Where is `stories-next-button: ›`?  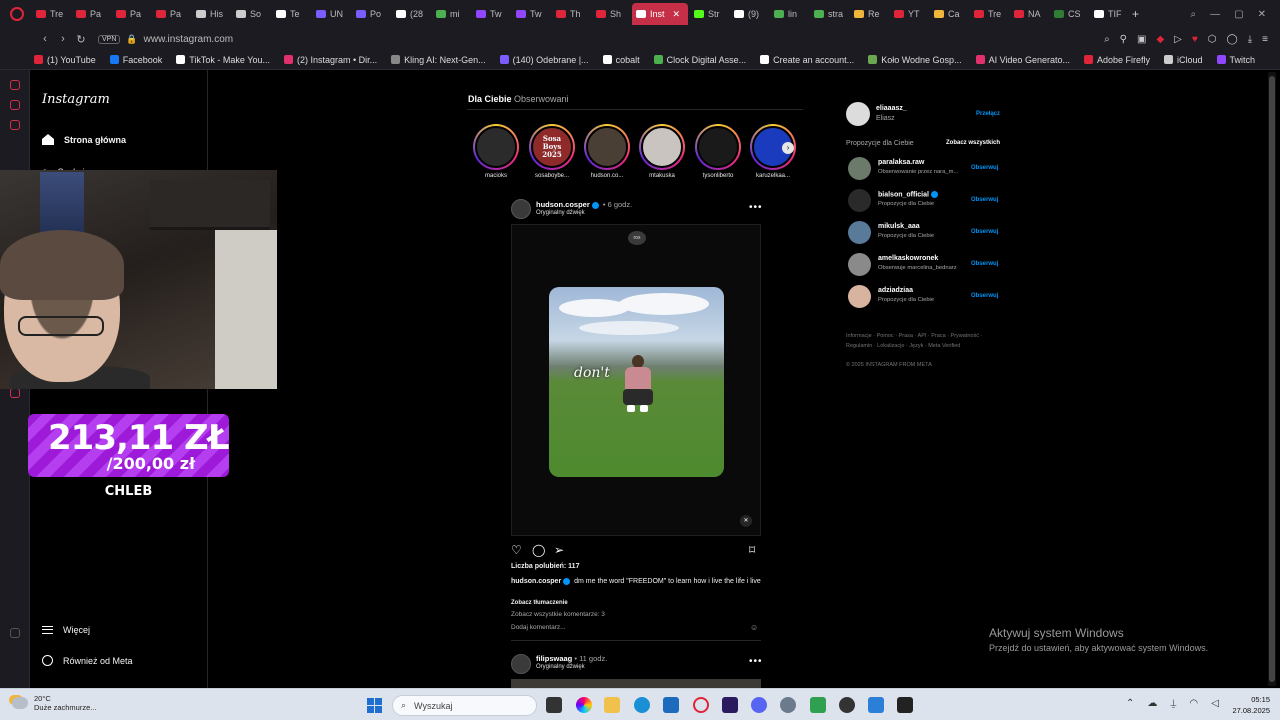
stories-next-button: › is located at coordinates (788, 148).